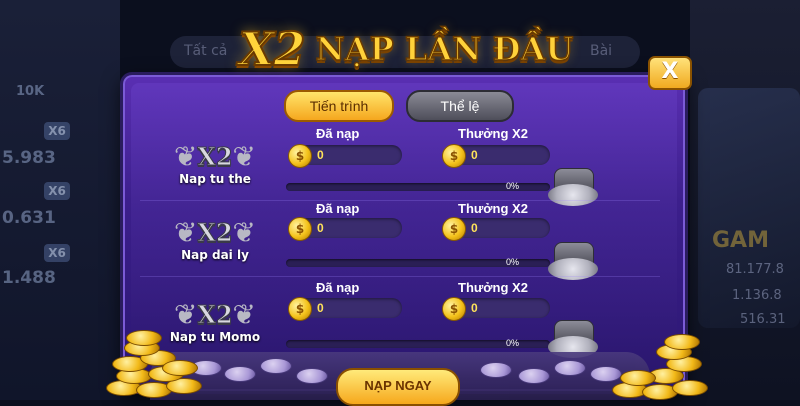 Image resolution: width=800 pixels, height=406 pixels. What do you see at coordinates (215, 255) in the screenshot?
I see `badge-label: Nap dai ly` at bounding box center [215, 255].